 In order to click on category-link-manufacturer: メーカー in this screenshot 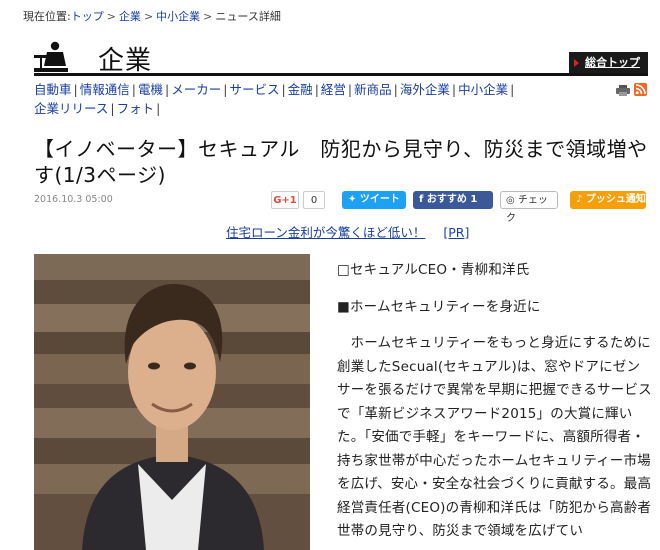, I will do `click(196, 89)`.